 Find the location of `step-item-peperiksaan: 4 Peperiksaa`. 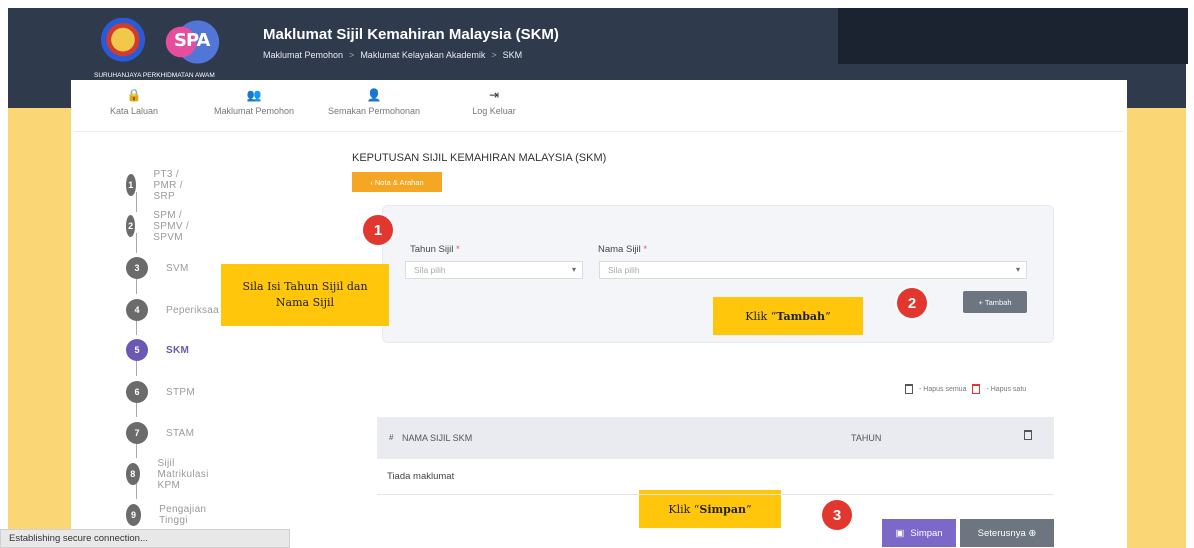

step-item-peperiksaan: 4 Peperiksaa is located at coordinates (172, 310).